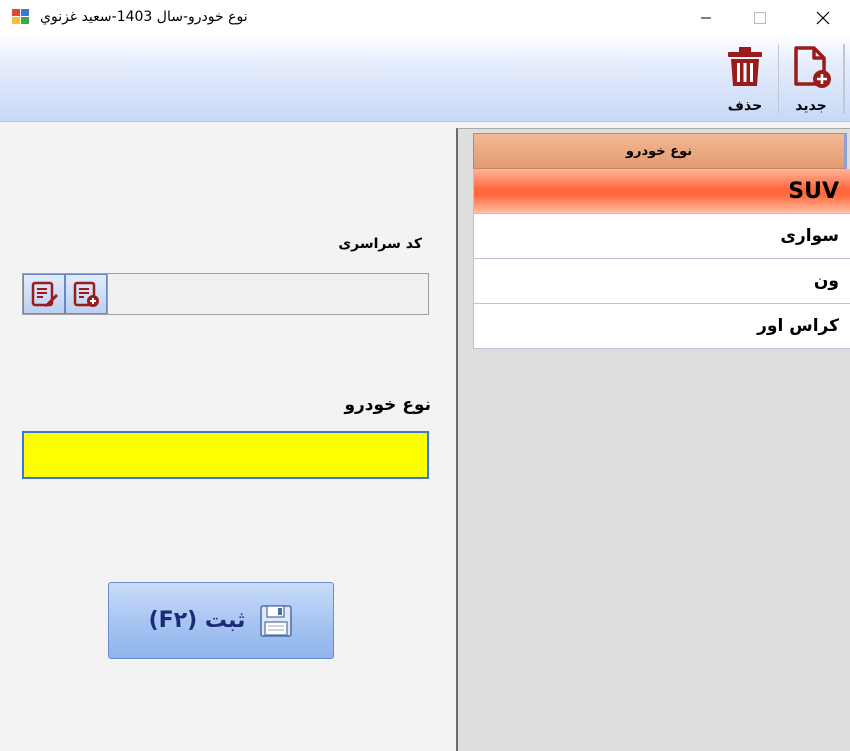 This screenshot has height=751, width=850. What do you see at coordinates (778, 79) in the screenshot?
I see `toolbar-separator` at bounding box center [778, 79].